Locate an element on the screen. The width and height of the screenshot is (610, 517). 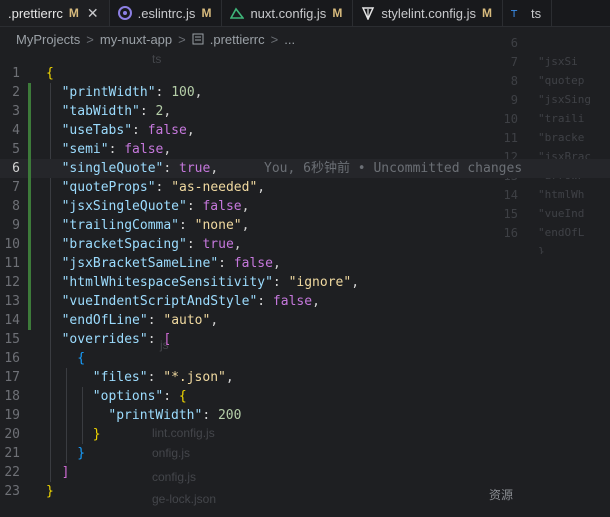
code-line: 1{ is located at coordinates (305, 73).